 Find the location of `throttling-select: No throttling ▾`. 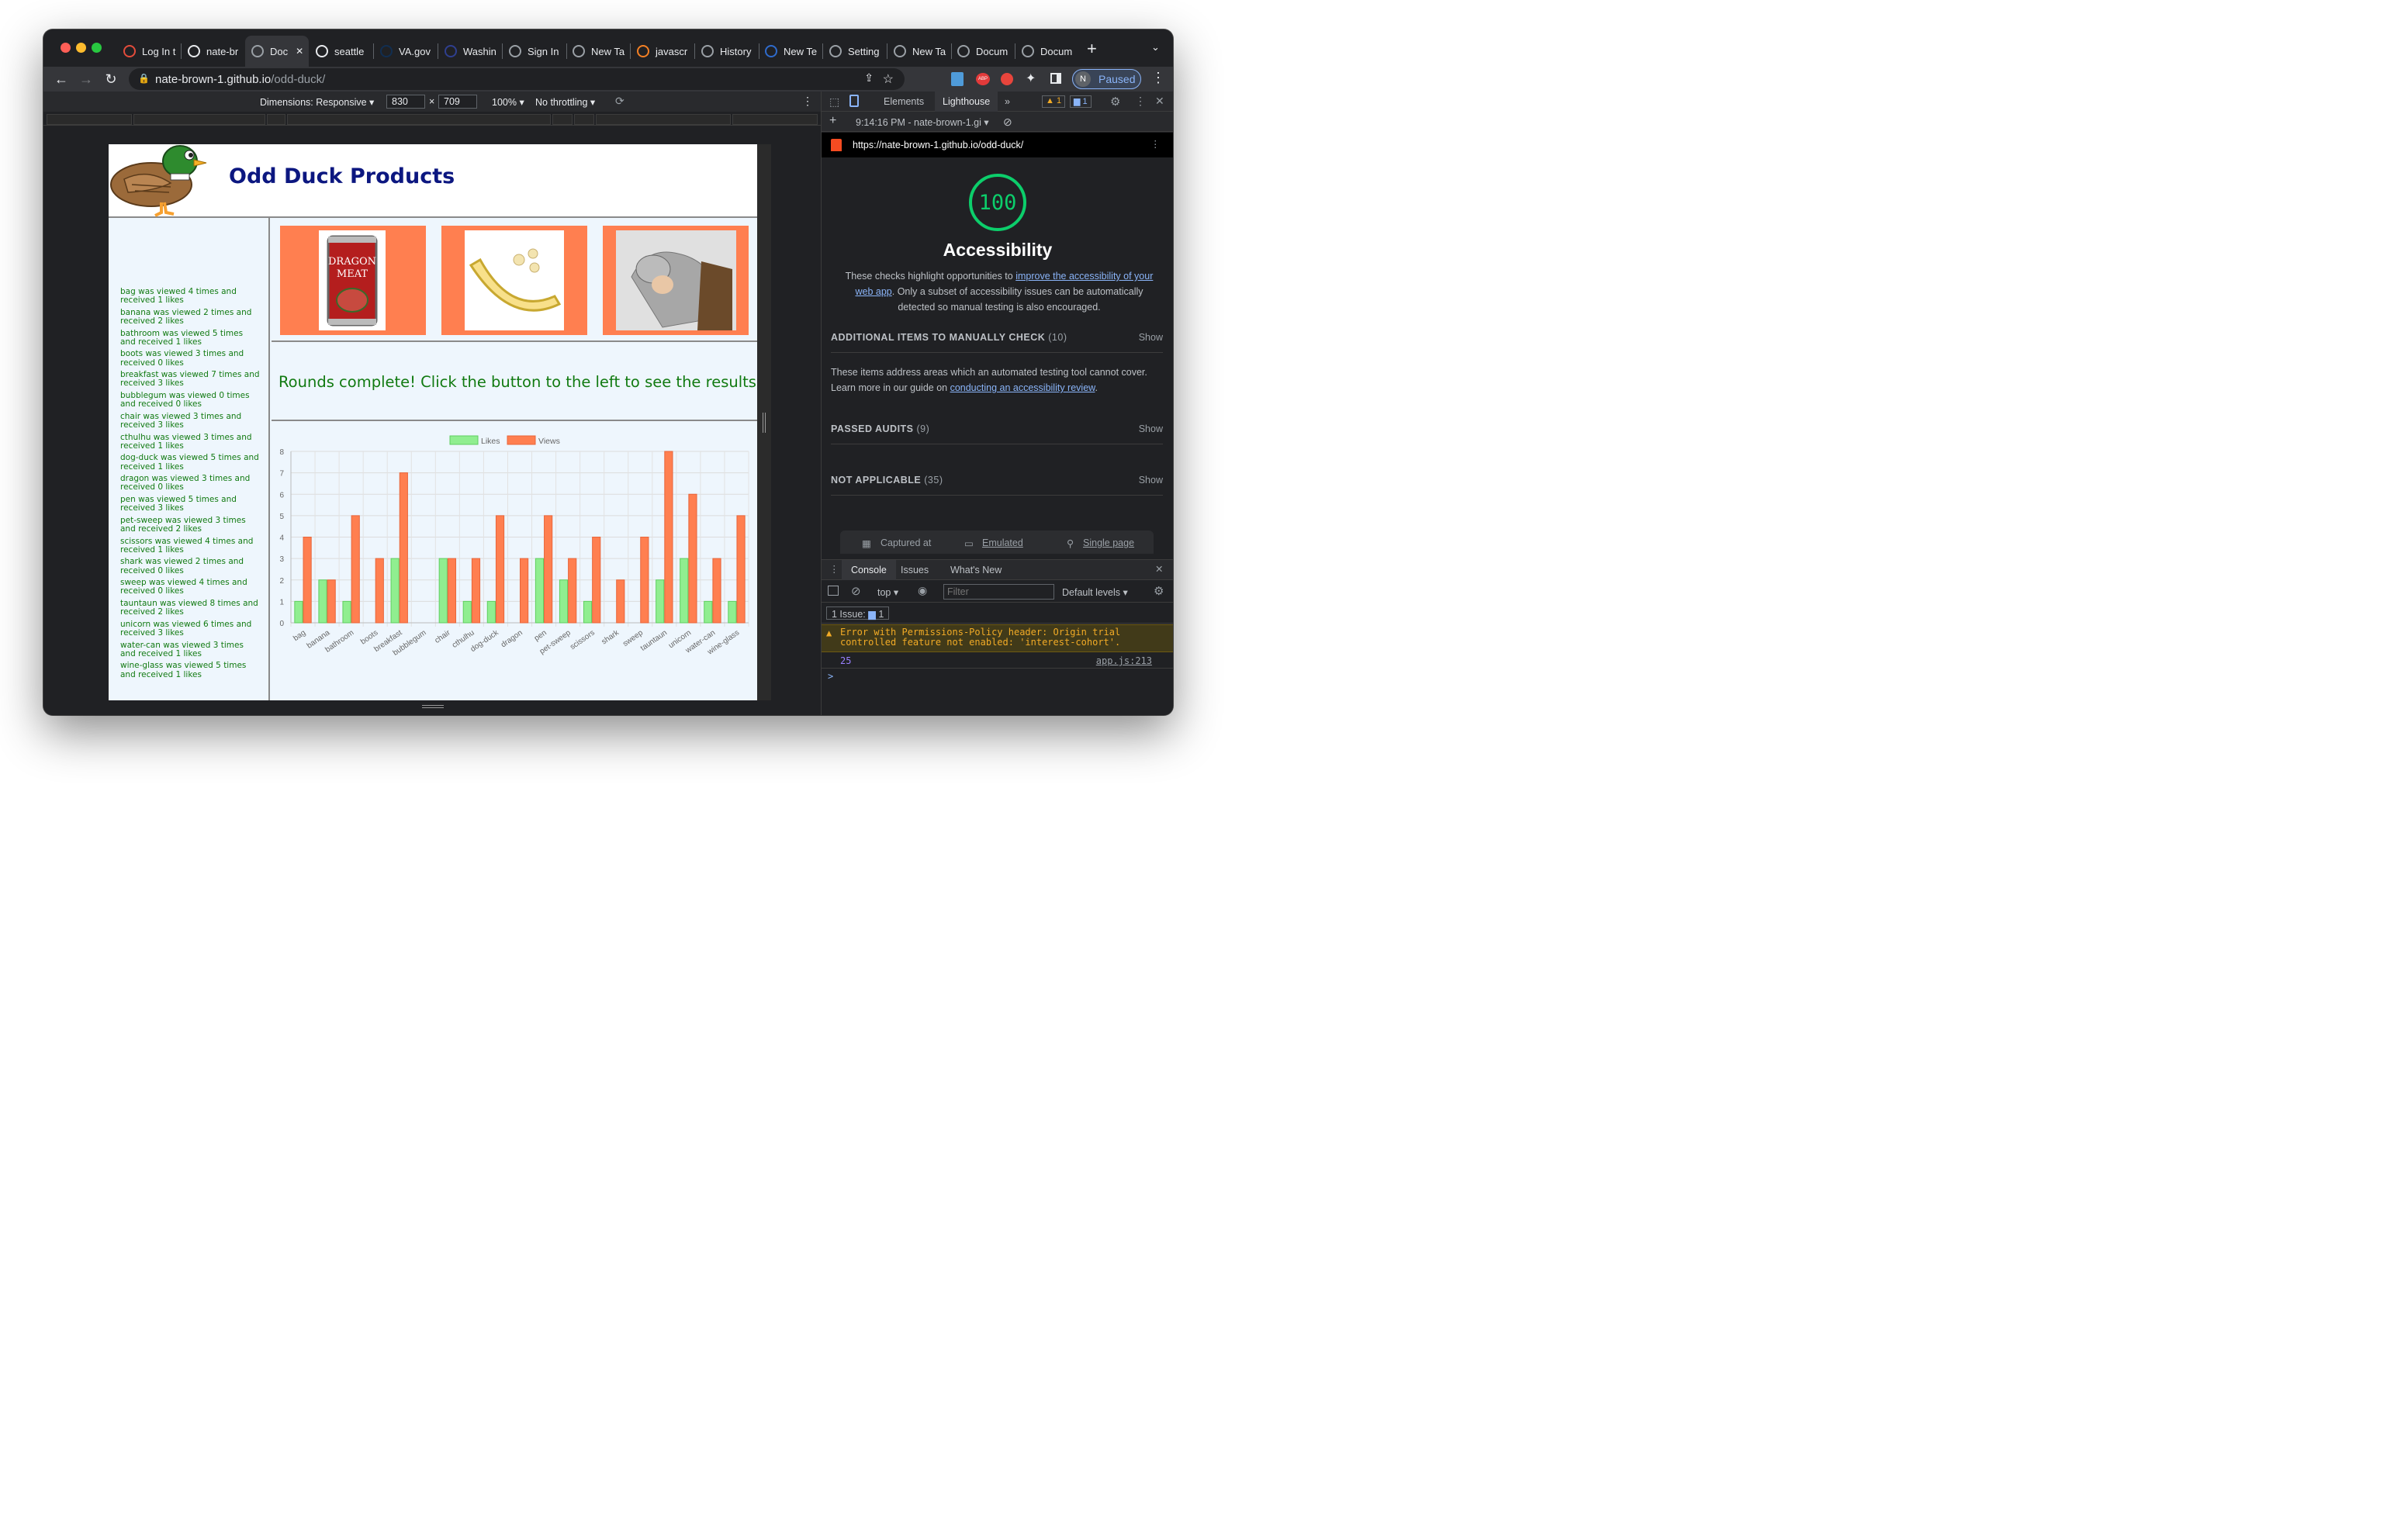

throttling-select: No throttling ▾ is located at coordinates (565, 102).